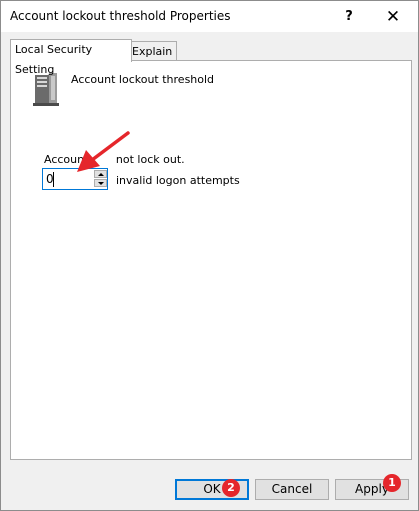 The image size is (419, 511). What do you see at coordinates (349, 16) in the screenshot?
I see `help-button: ?` at bounding box center [349, 16].